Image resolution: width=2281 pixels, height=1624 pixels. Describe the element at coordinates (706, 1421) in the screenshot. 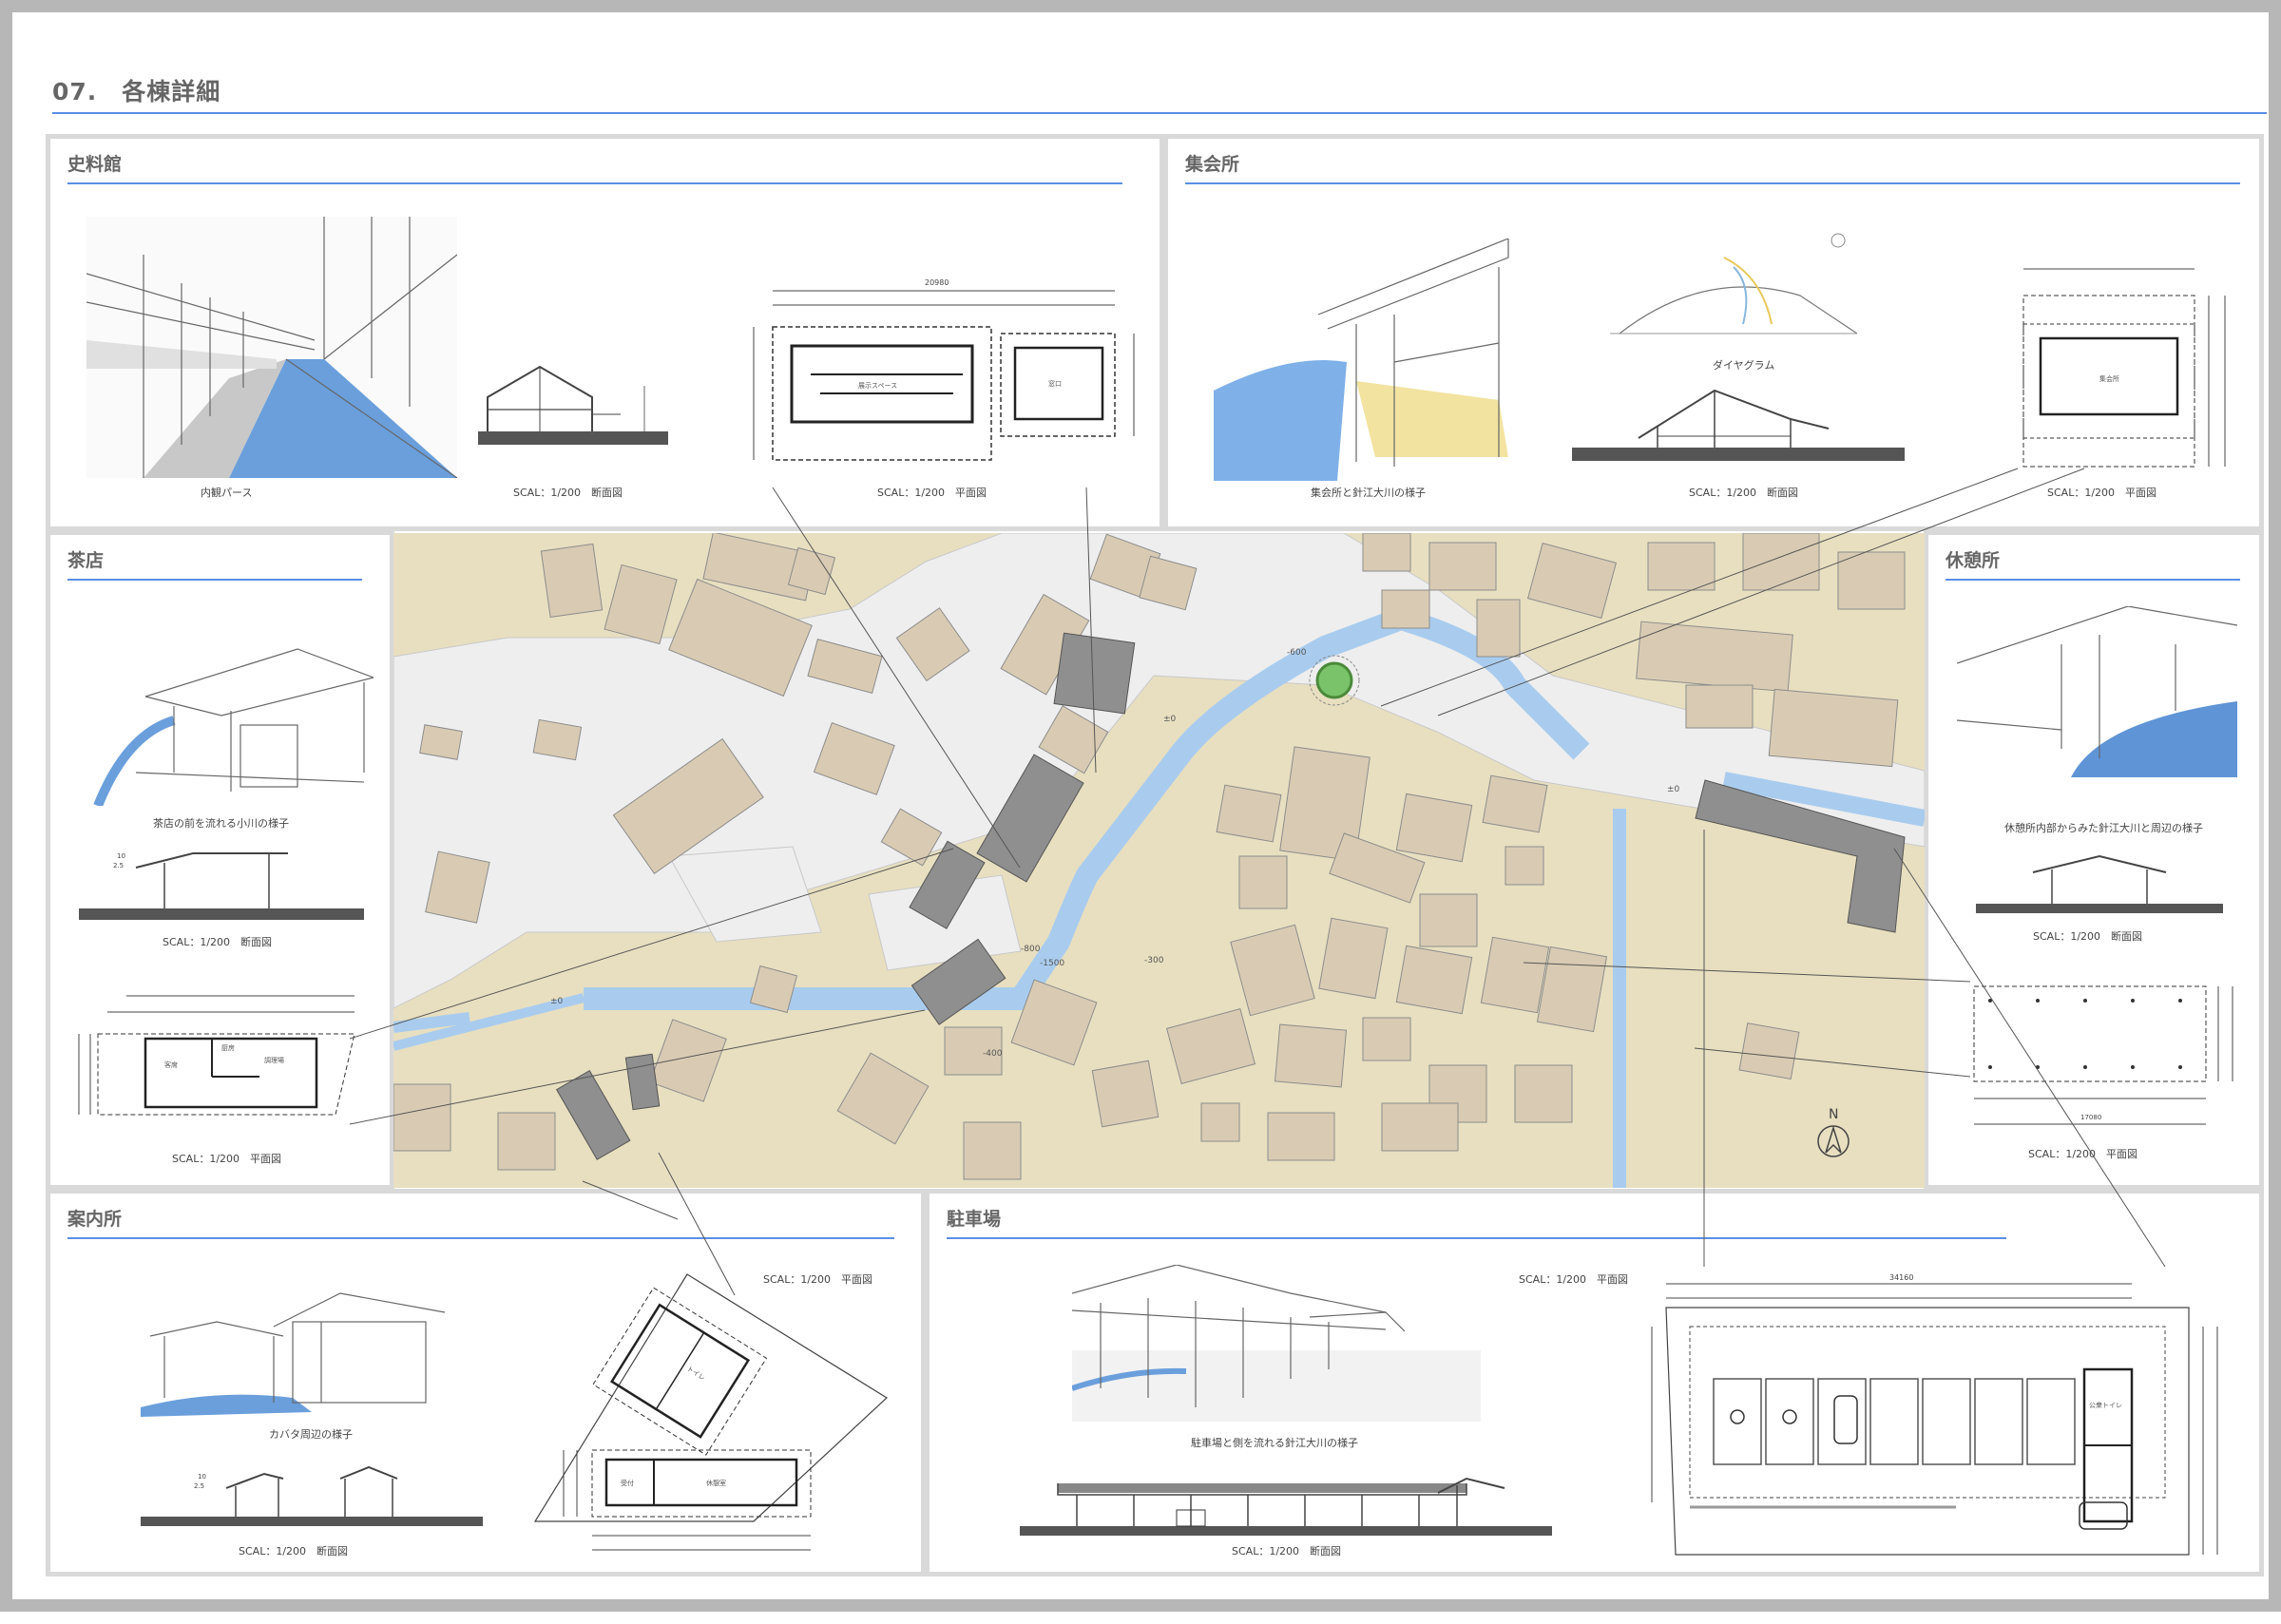

I see `plan-drawing: トイレ 受付 休憩室` at that location.